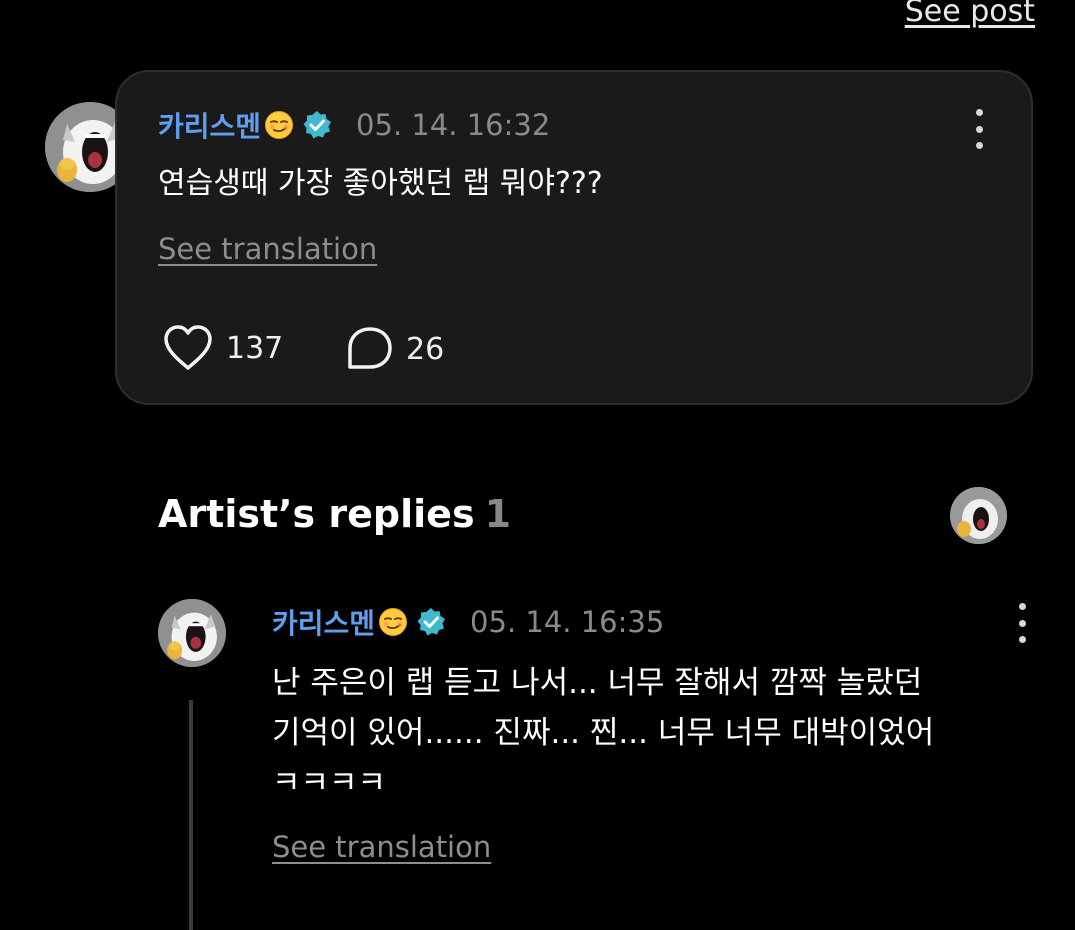 This screenshot has height=930, width=1075. Describe the element at coordinates (597, 683) in the screenshot. I see `reply-text-line: 난 주은이 랩 듣고 나서... 너무 잘해서 깜짝 놀랐던` at that location.